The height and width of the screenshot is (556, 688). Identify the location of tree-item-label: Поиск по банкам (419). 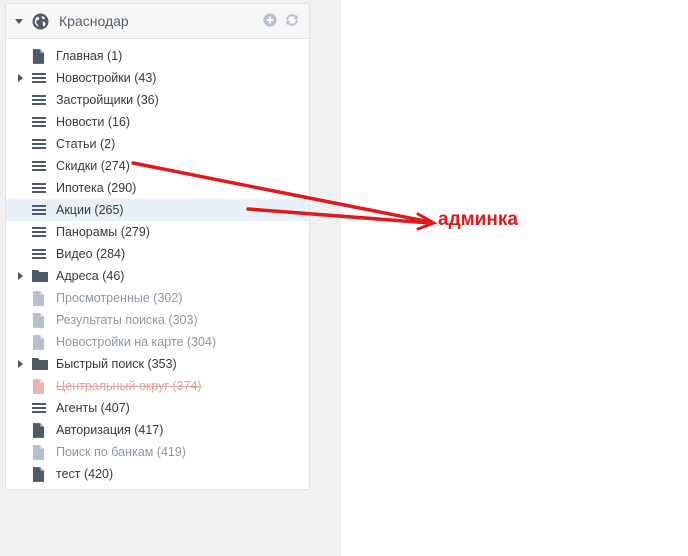
(121, 452).